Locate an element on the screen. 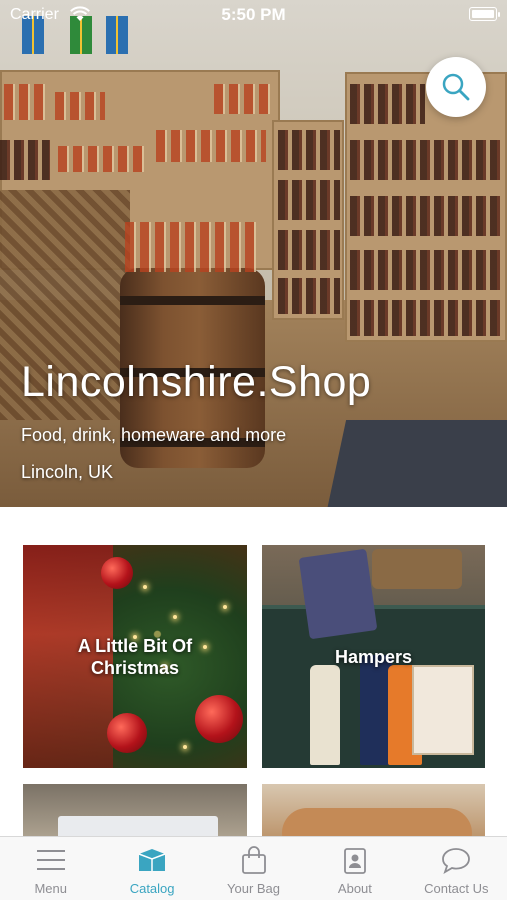  tab-catalog: Catalog is located at coordinates (151, 868).